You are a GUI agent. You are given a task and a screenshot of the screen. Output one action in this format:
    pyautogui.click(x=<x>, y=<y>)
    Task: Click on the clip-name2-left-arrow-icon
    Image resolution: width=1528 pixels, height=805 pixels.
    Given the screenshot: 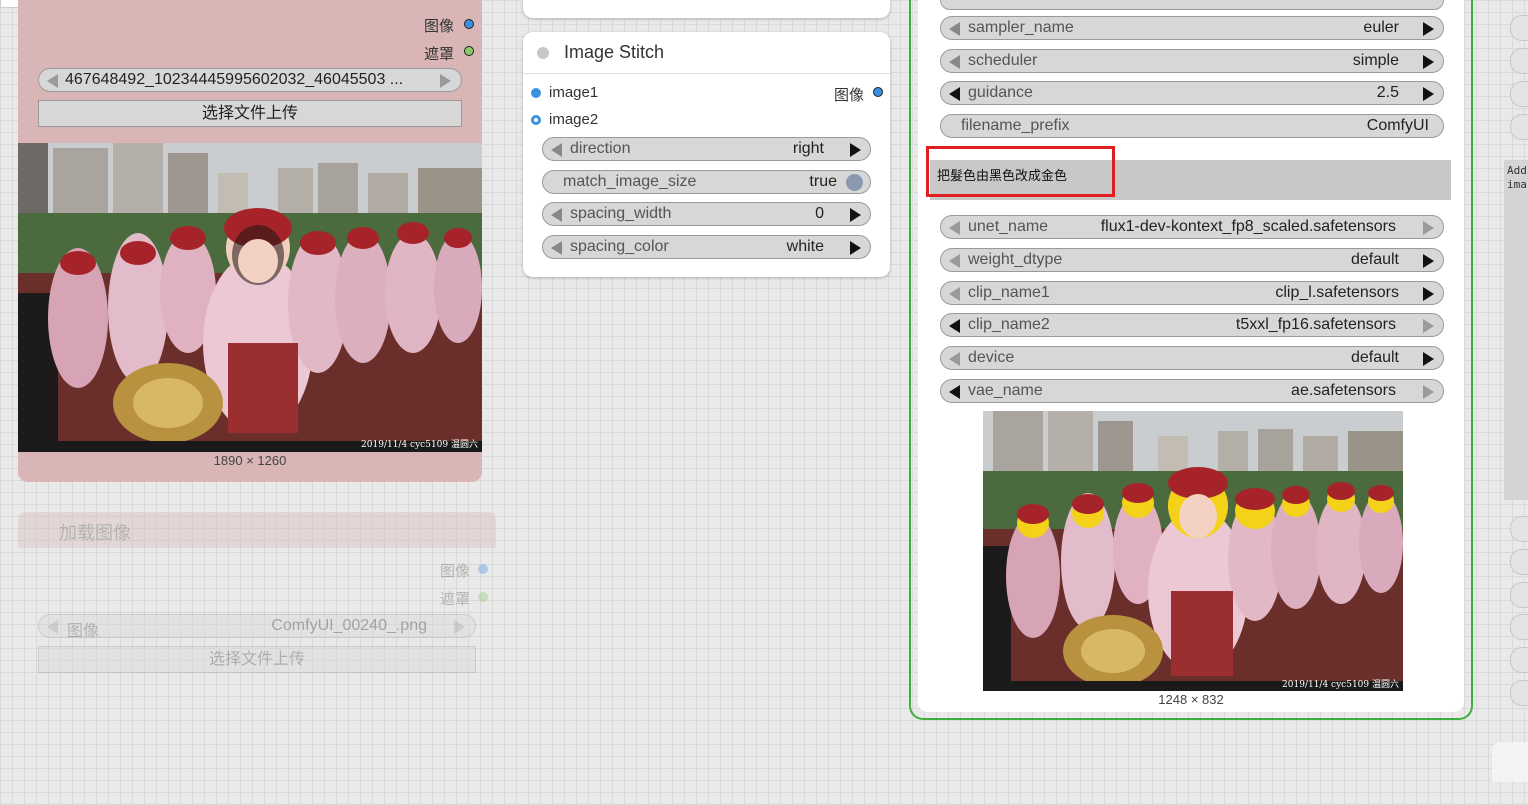 What is the action you would take?
    pyautogui.click(x=954, y=326)
    